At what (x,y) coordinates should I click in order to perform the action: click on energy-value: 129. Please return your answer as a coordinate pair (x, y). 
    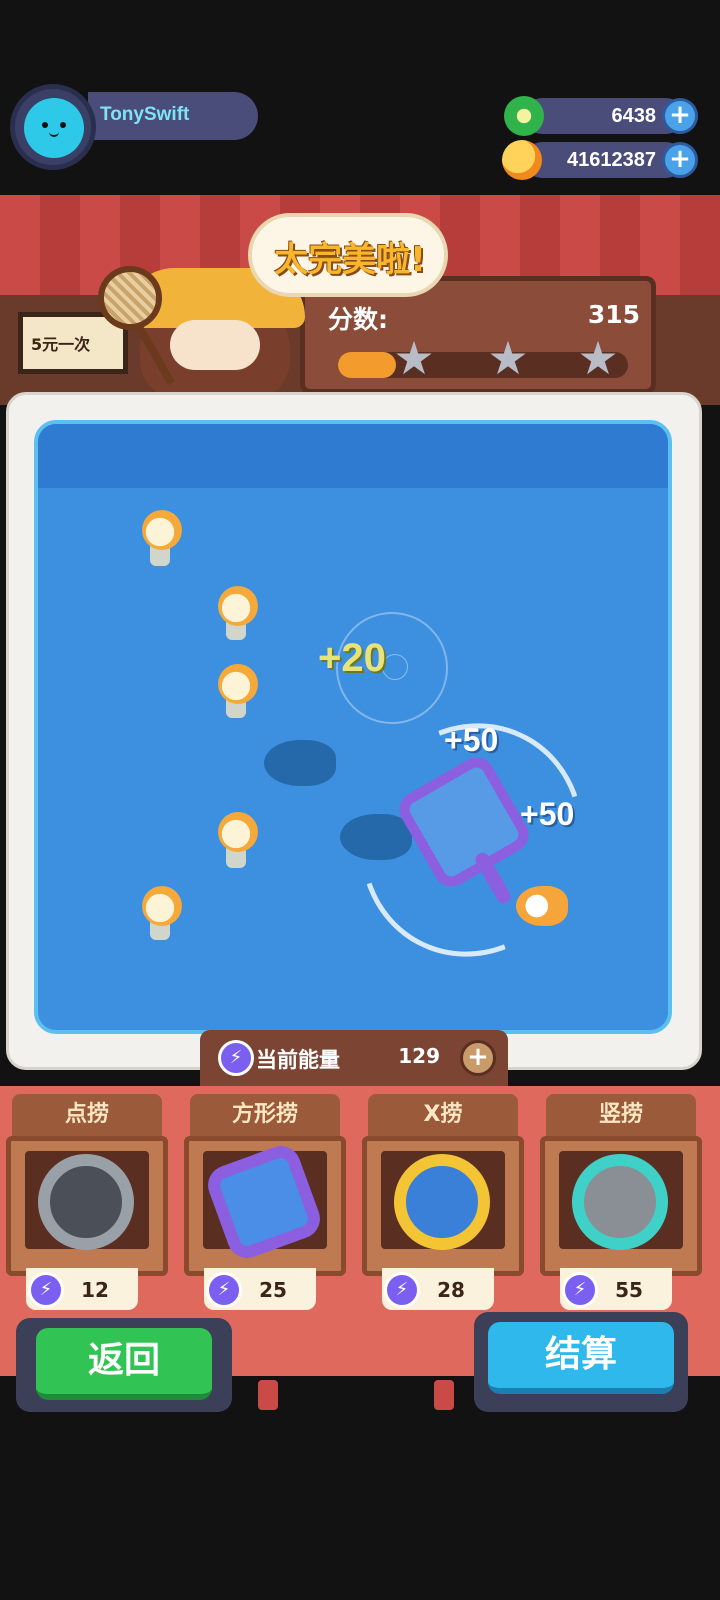
    Looking at the image, I should click on (419, 1056).